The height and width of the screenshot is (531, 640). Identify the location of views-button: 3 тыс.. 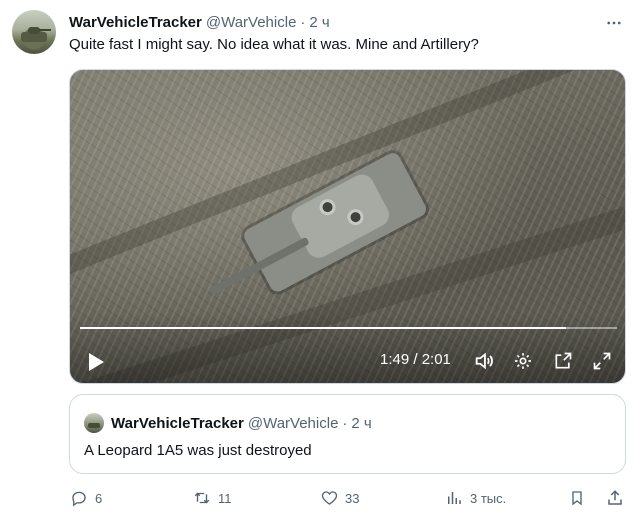
(475, 498).